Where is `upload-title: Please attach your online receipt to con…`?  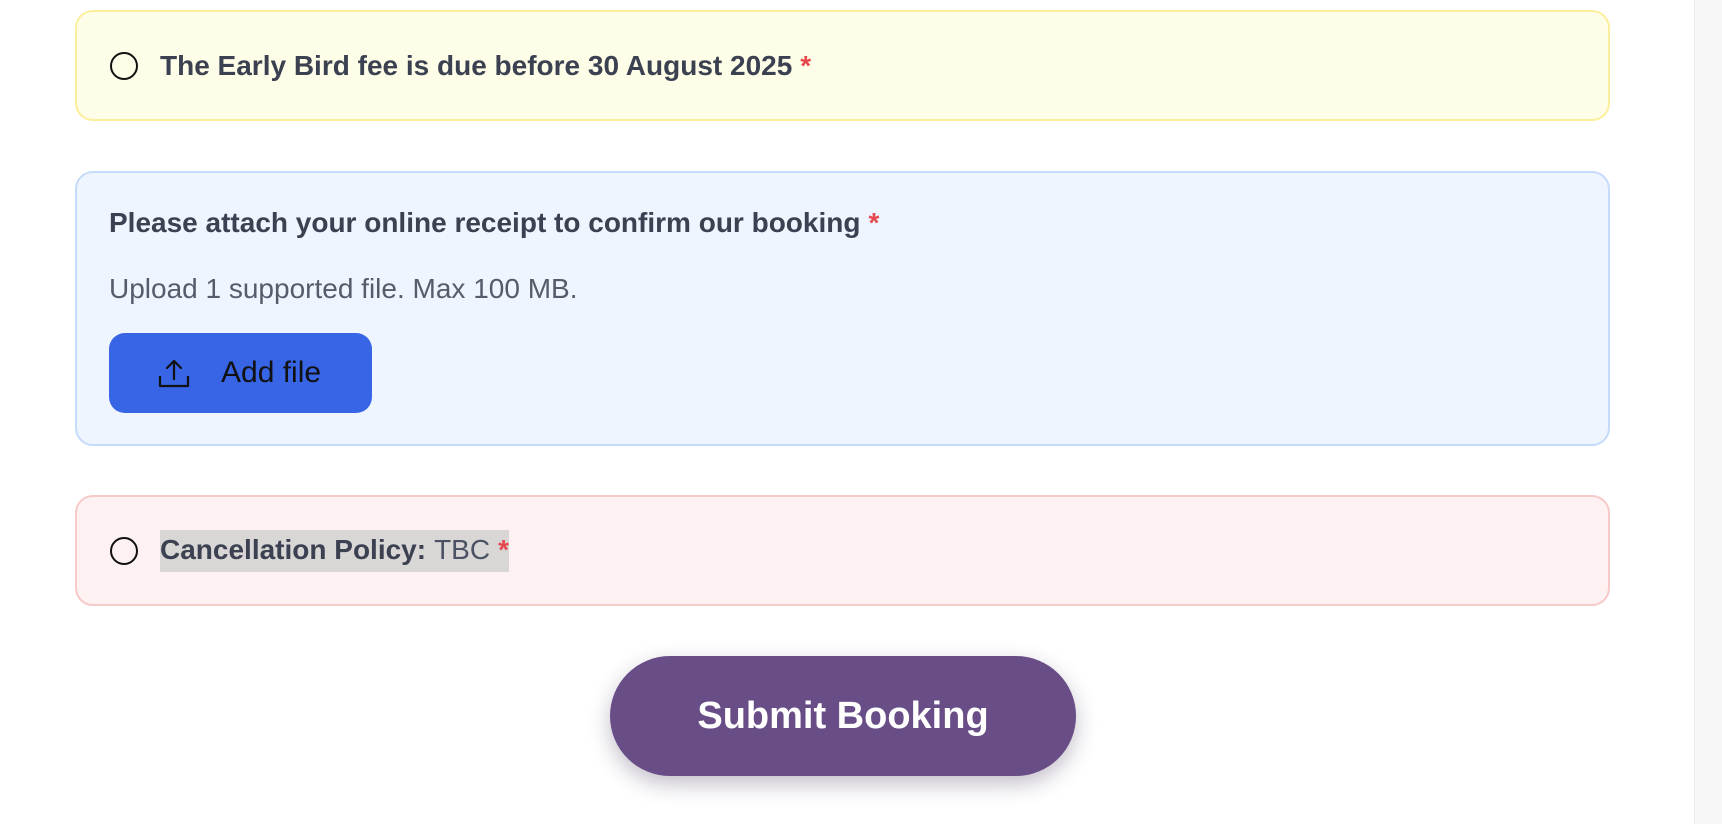 upload-title: Please attach your online receipt to con… is located at coordinates (494, 223).